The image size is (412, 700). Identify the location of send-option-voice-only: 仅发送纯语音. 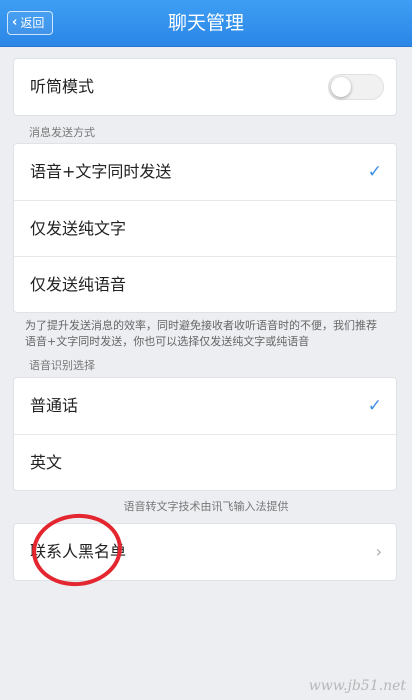
(205, 284).